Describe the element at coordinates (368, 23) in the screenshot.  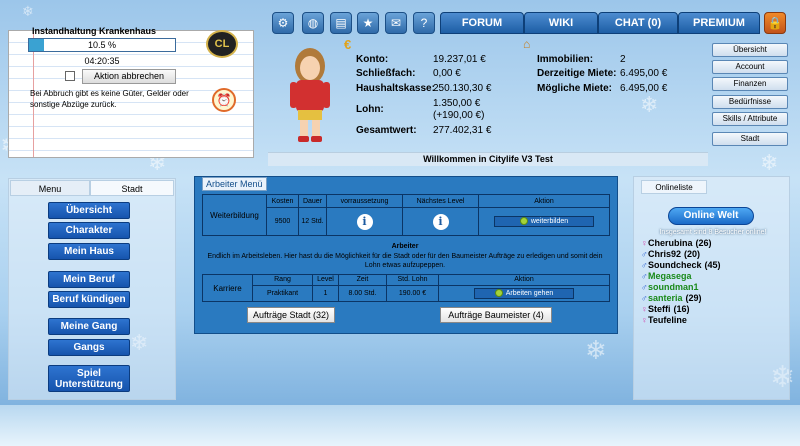
I see `star-icon: ★` at that location.